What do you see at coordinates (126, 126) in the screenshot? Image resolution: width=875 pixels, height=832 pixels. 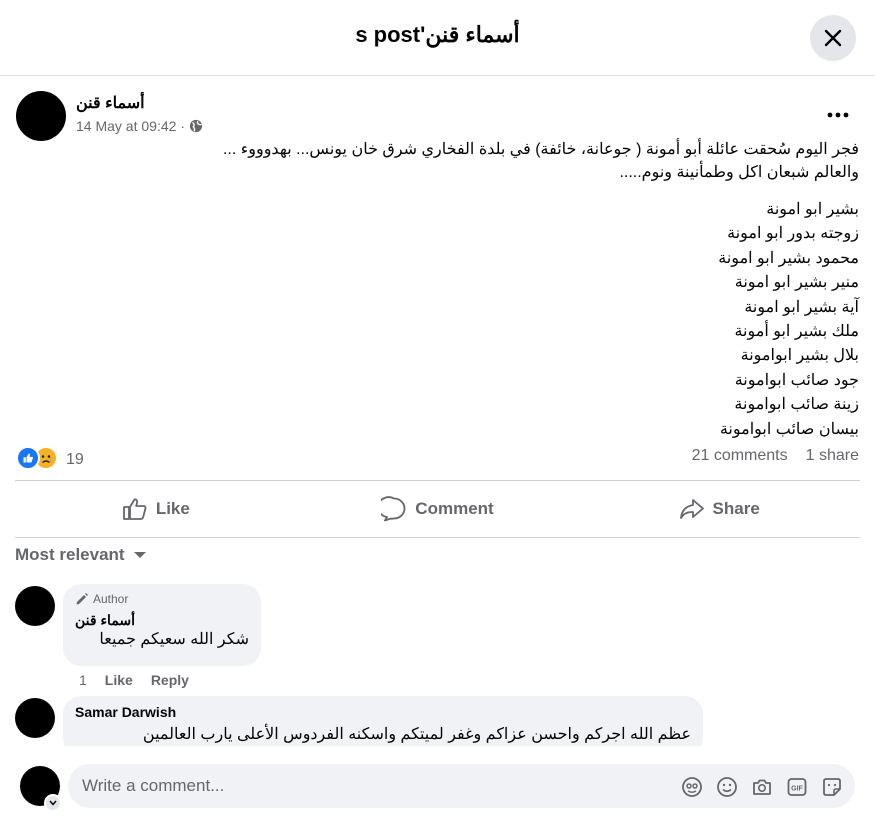 I see `post-timestamp: 14 May at 09:42` at bounding box center [126, 126].